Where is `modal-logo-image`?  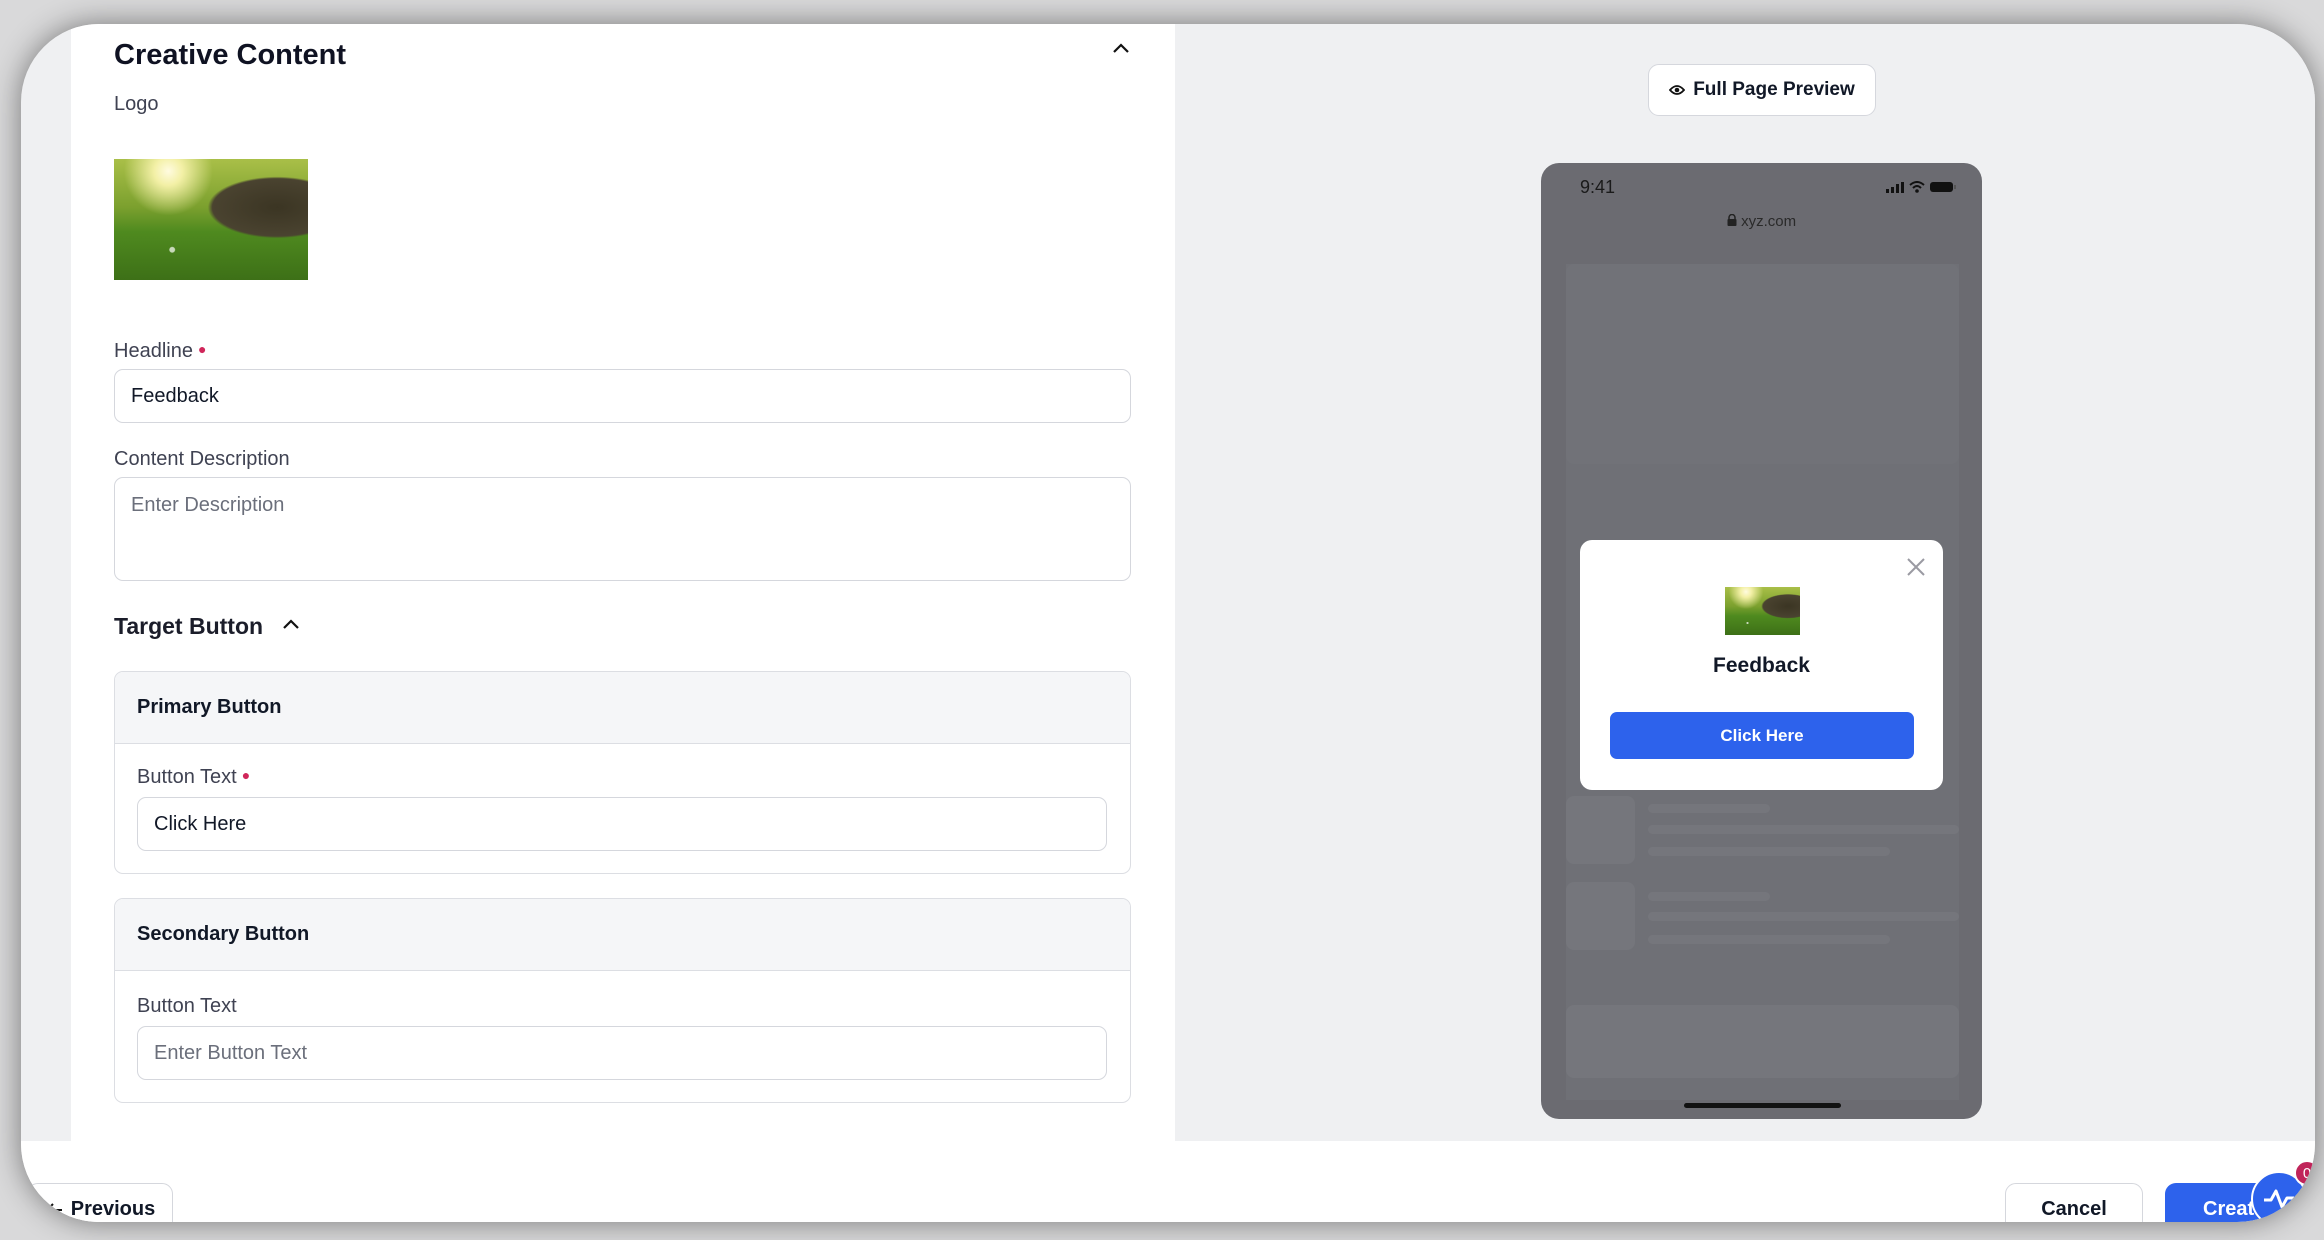 modal-logo-image is located at coordinates (1762, 611).